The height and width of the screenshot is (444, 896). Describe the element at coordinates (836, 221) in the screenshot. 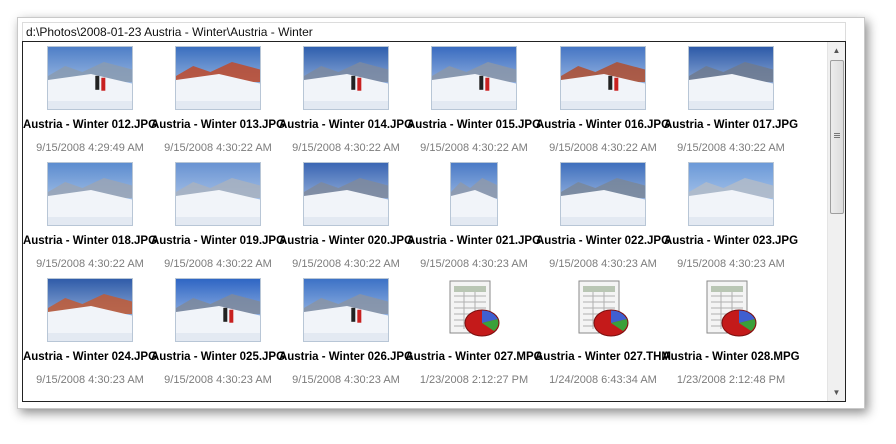

I see `vertical-scrollbar: ▲ ▼` at that location.